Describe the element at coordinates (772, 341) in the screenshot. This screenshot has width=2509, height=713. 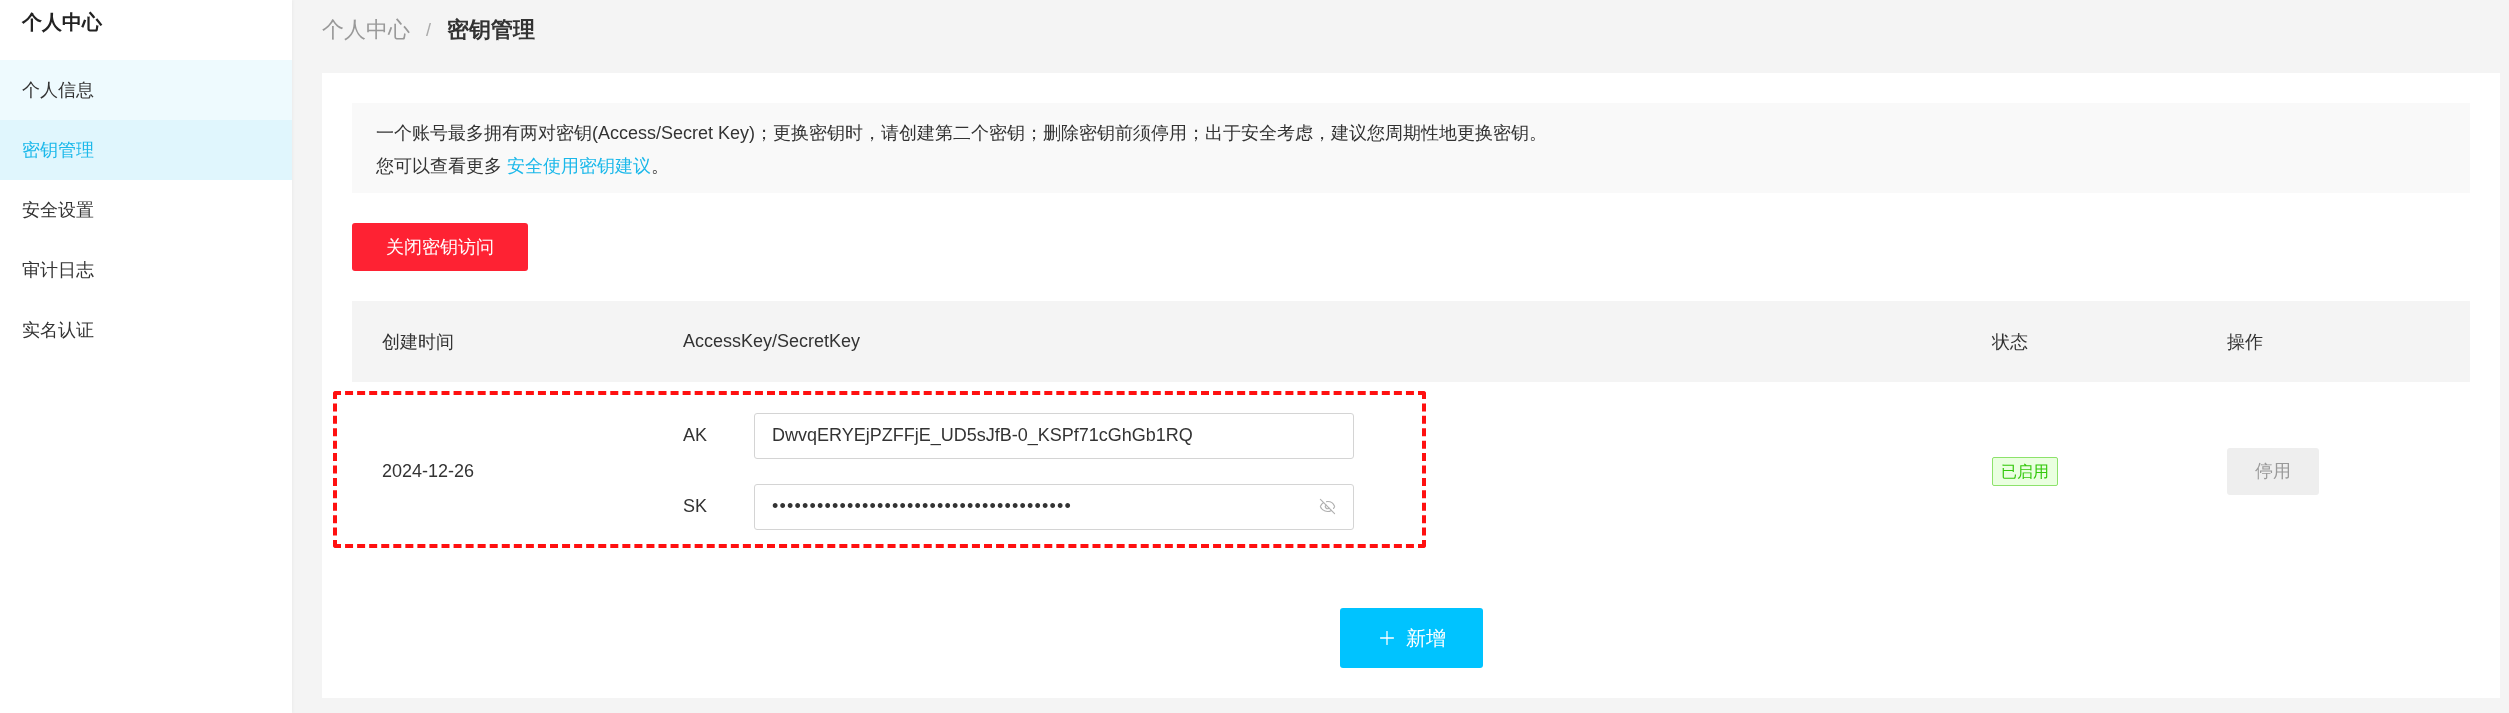
I see `column-header: AccessKey/SecretKey` at that location.